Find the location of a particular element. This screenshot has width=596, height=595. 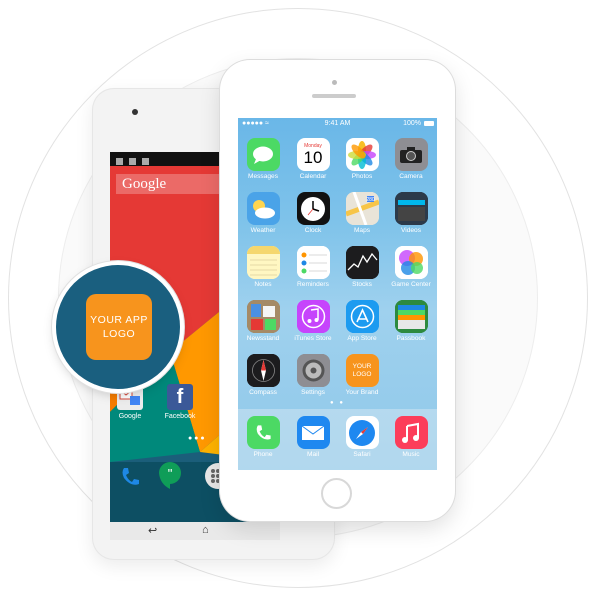

iphone-camera is located at coordinates (334, 82).